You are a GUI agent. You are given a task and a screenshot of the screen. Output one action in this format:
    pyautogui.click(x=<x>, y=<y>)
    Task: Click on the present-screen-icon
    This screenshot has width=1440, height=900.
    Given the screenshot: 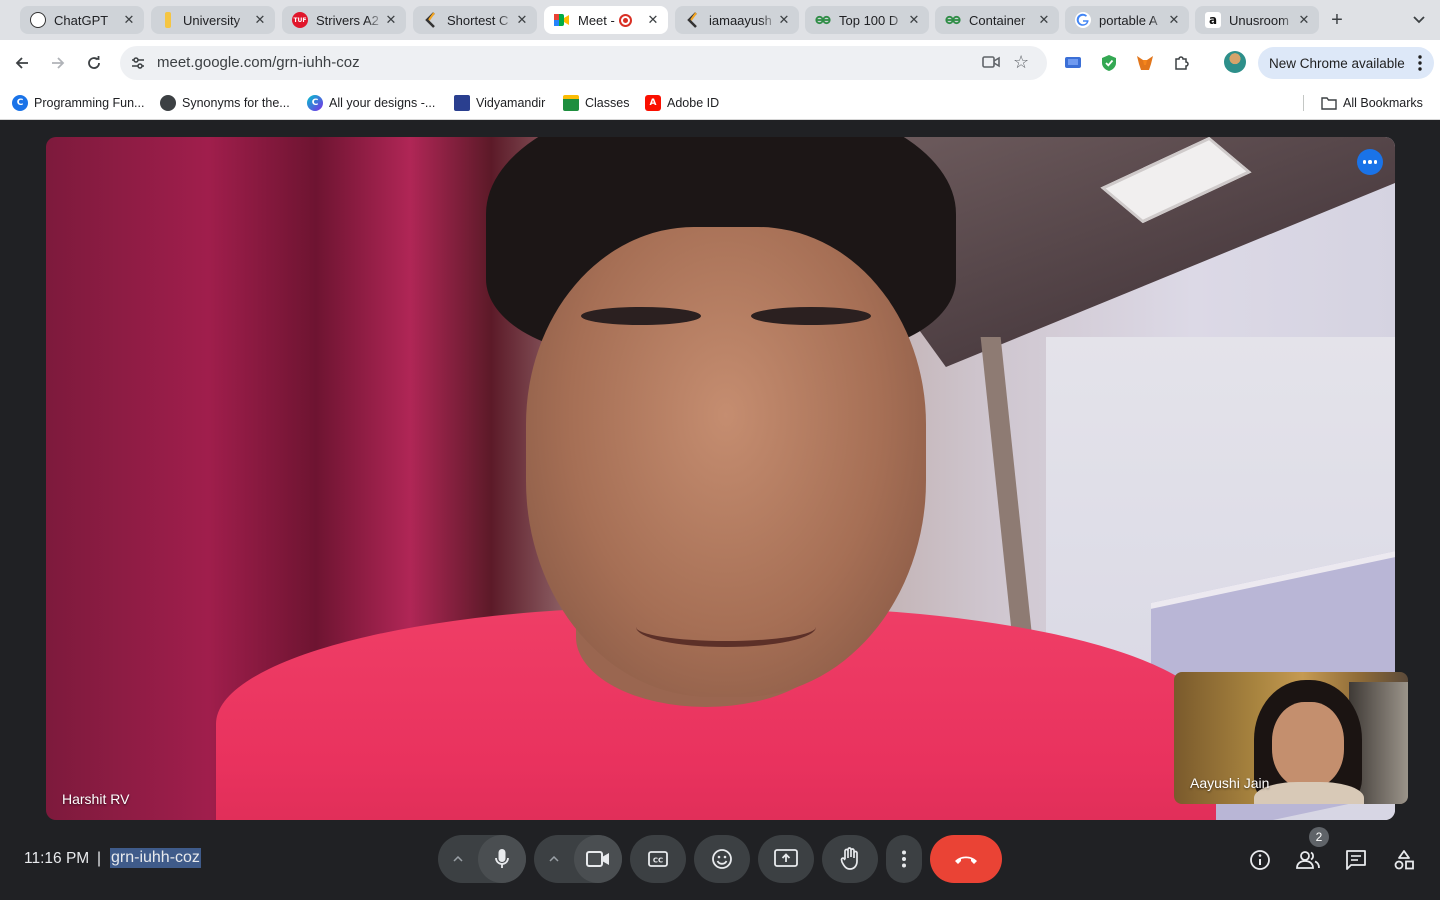 What is the action you would take?
    pyautogui.click(x=786, y=858)
    